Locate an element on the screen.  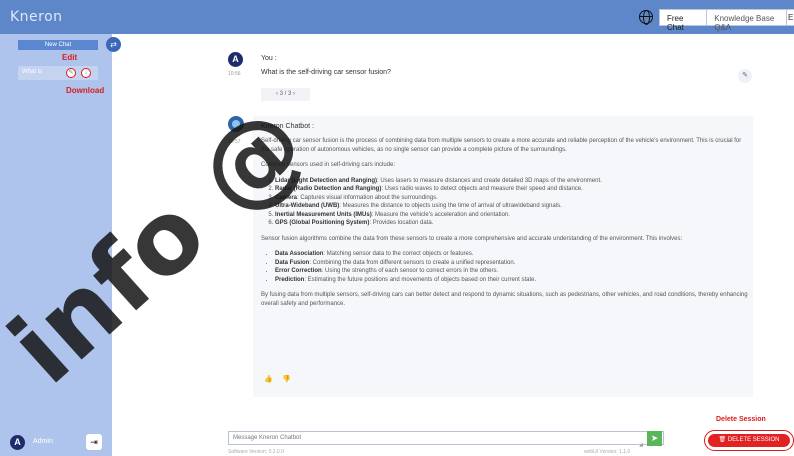
logout-icon: ⇥ is located at coordinates (94, 442).